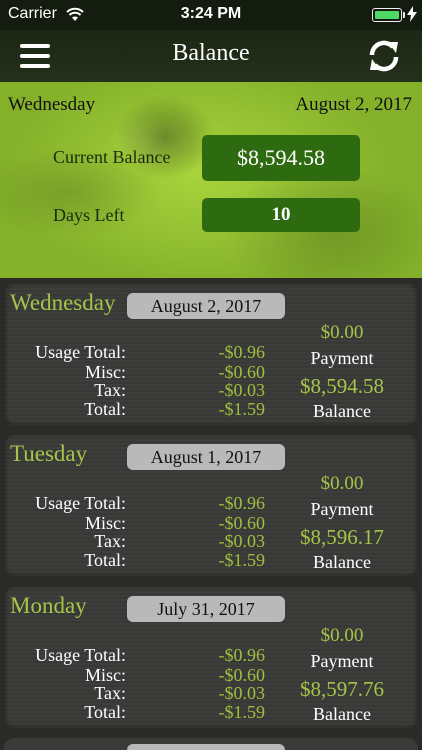 The height and width of the screenshot is (750, 422). What do you see at coordinates (387, 15) in the screenshot?
I see `battery-icon` at bounding box center [387, 15].